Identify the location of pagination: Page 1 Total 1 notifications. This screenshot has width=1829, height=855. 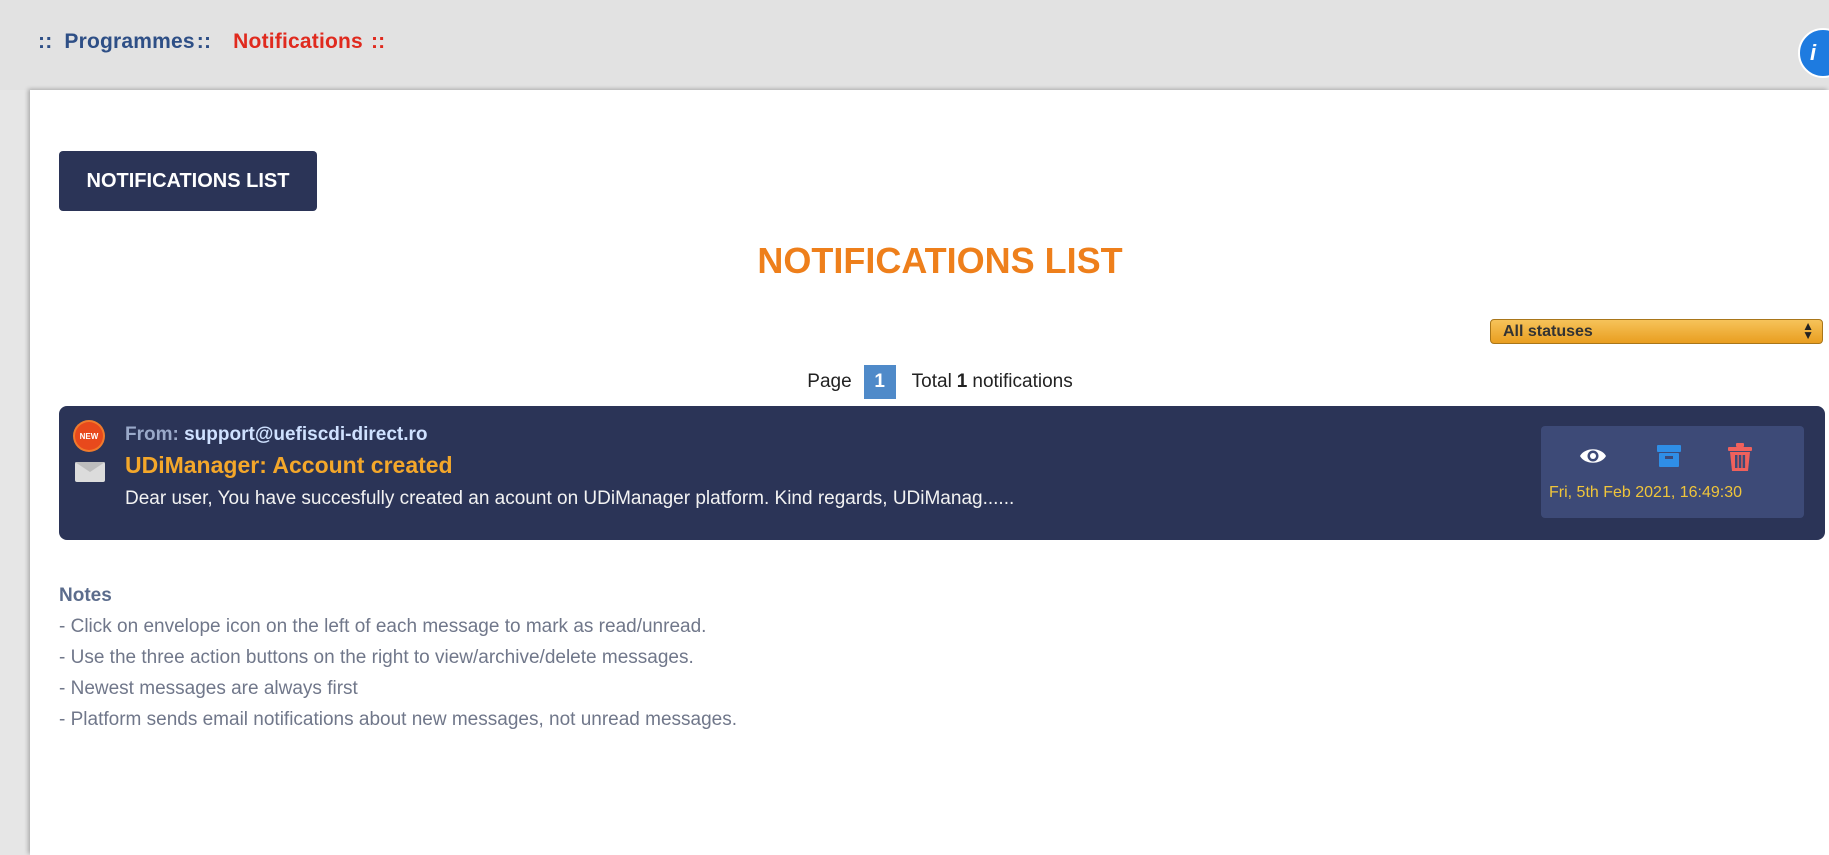
(914, 382).